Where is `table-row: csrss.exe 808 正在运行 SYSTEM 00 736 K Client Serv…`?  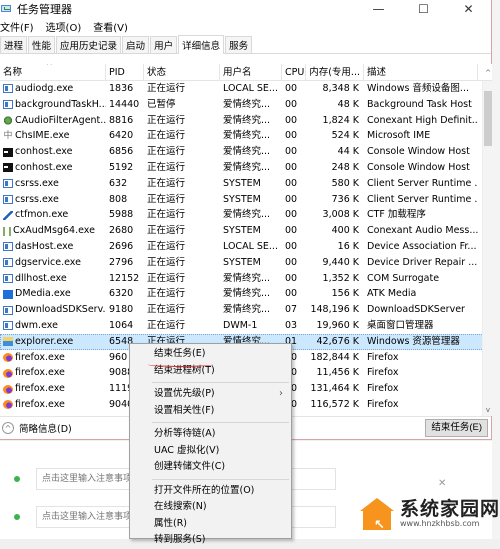 table-row: csrss.exe 808 正在运行 SYSTEM 00 736 K Client Serv… is located at coordinates (246, 200).